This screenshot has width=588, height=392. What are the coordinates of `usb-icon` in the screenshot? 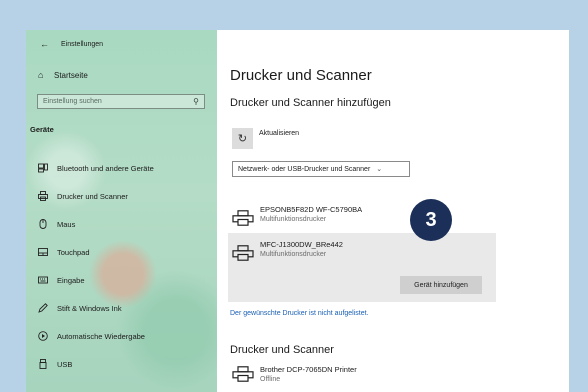 It's located at (43, 364).